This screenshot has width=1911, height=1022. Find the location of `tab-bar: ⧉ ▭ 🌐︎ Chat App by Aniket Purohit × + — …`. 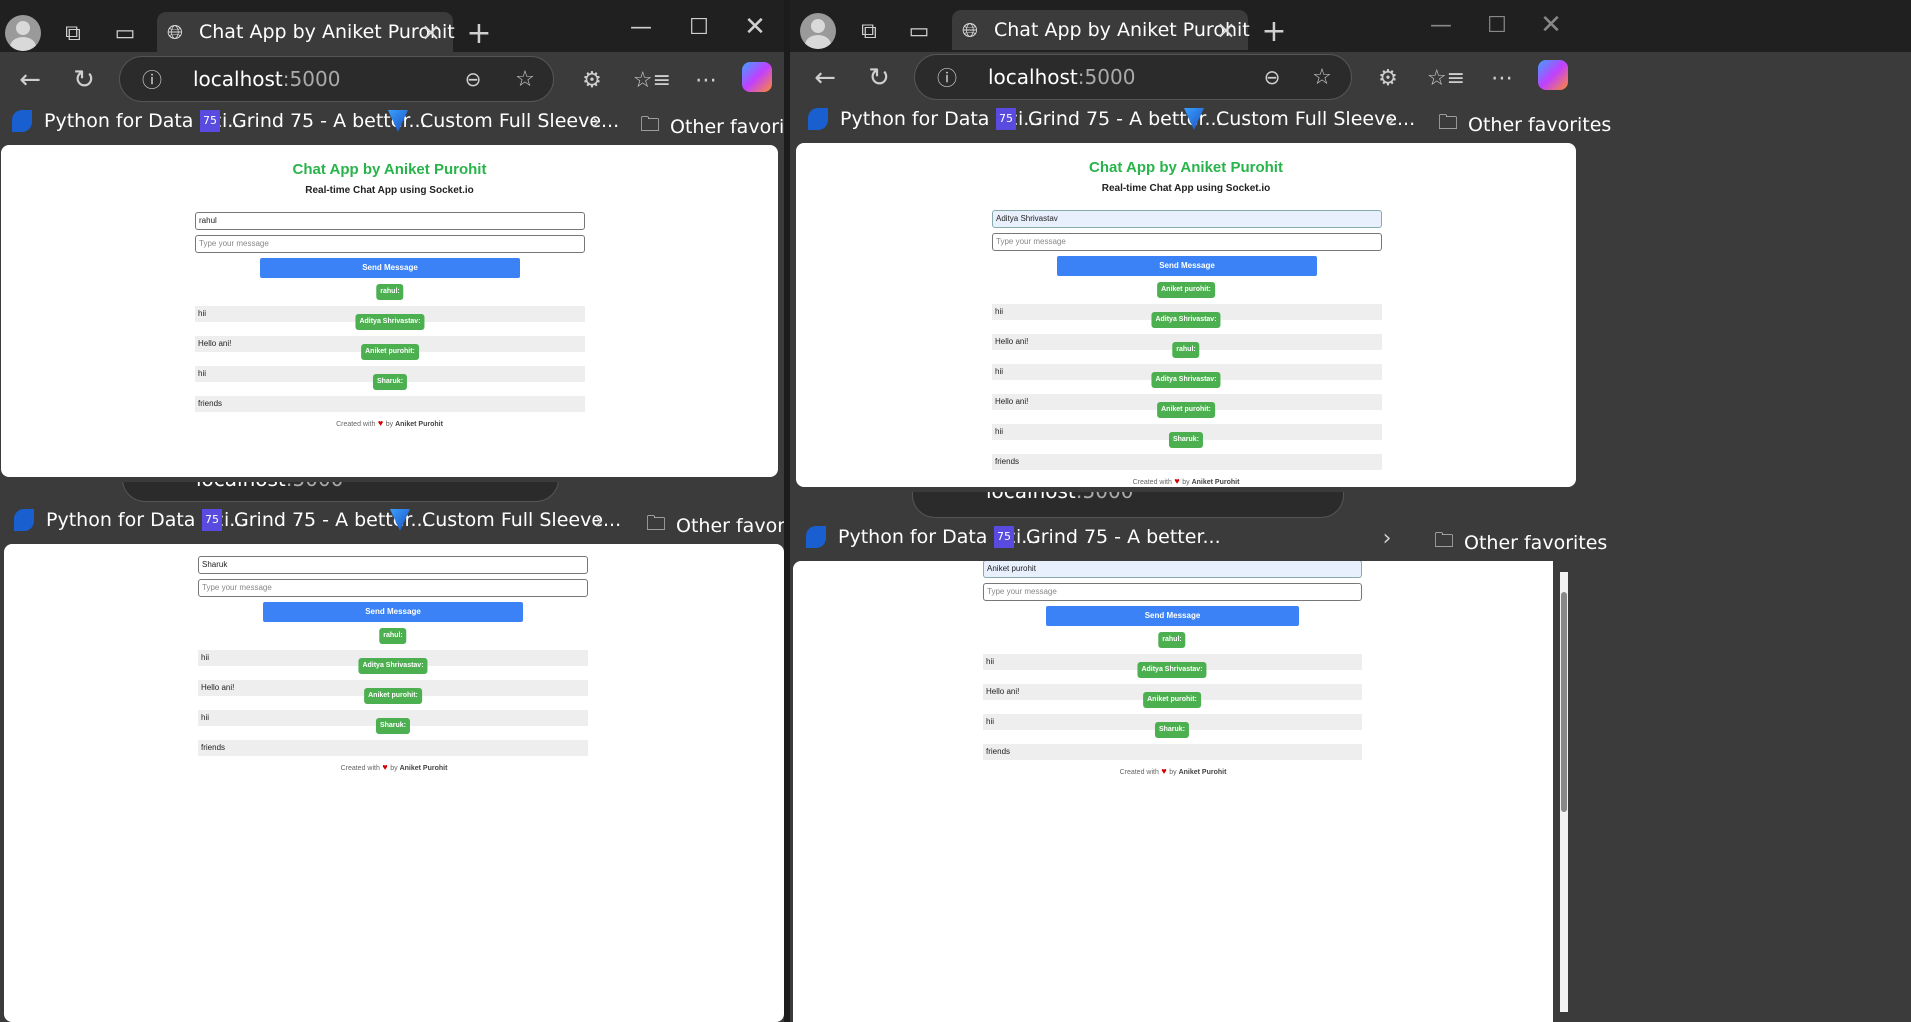

tab-bar: ⧉ ▭ 🌐︎ Chat App by Aniket Purohit × + — … is located at coordinates (392, 26).